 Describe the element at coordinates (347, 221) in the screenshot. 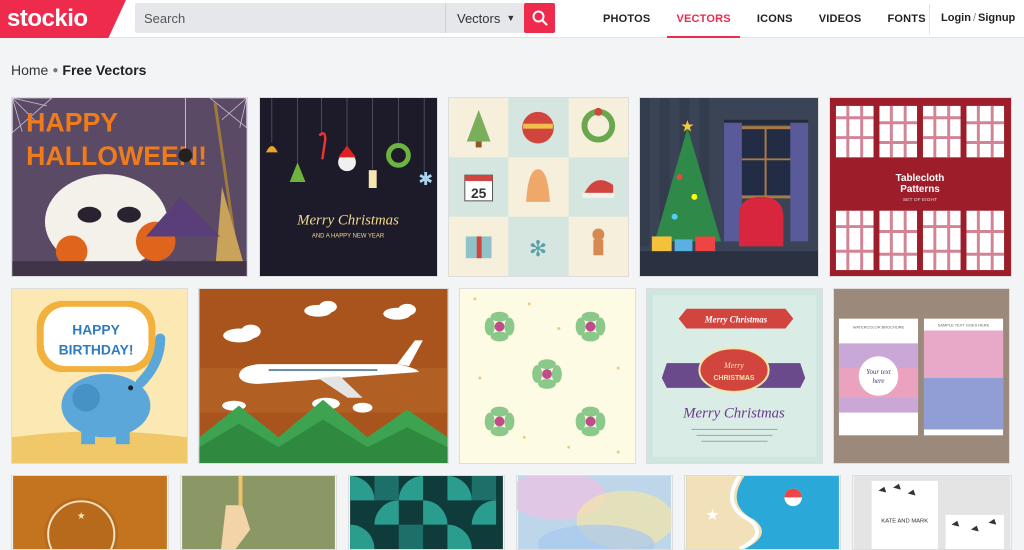

I see `christmas-dark-title: Merry Christmas` at that location.